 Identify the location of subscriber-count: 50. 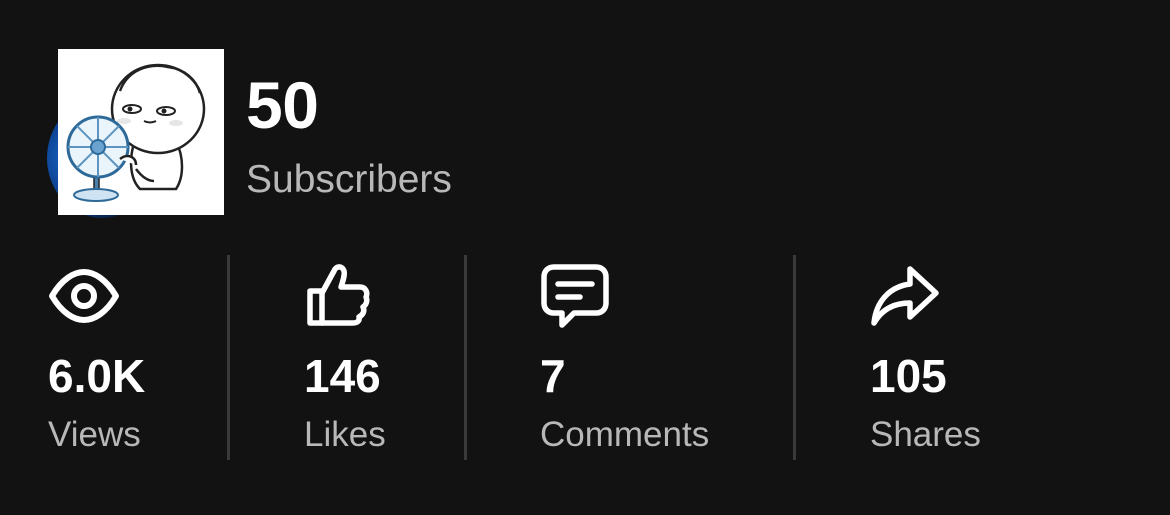
(282, 105).